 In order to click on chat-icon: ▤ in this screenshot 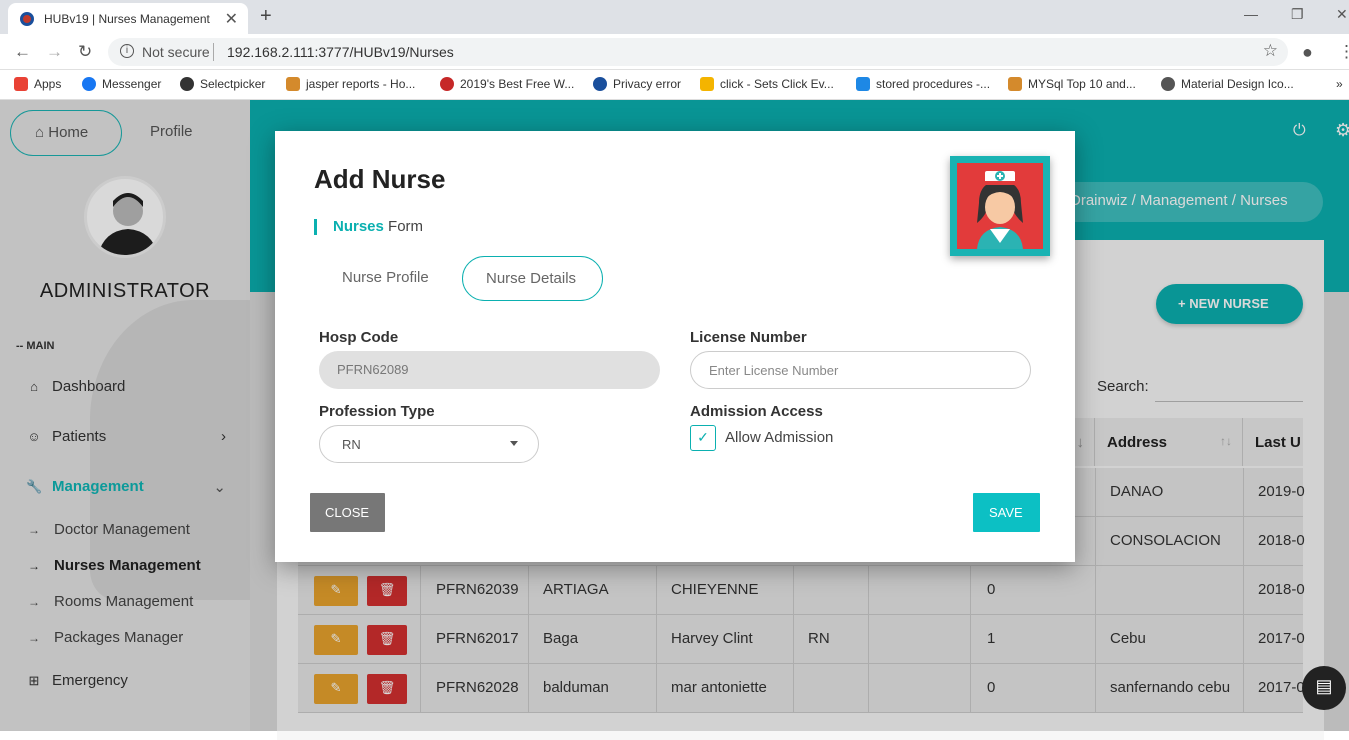, I will do `click(1324, 688)`.